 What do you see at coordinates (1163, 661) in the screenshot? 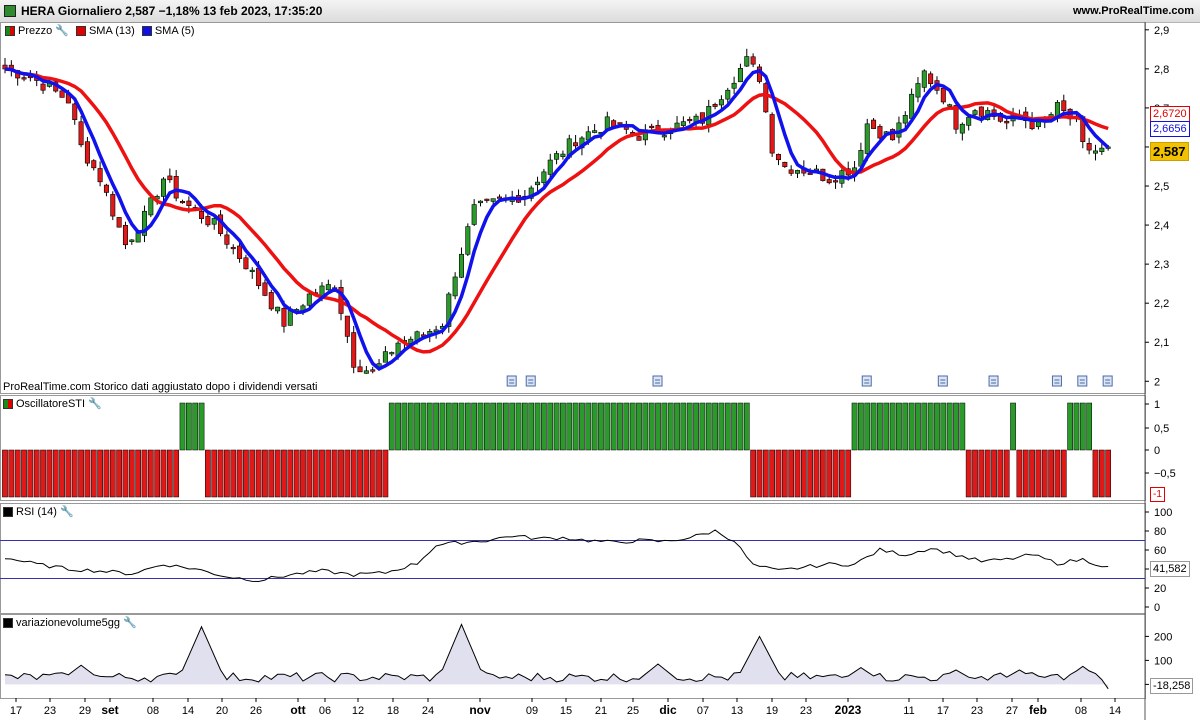
I see `vol-tick-label: 100` at bounding box center [1163, 661].